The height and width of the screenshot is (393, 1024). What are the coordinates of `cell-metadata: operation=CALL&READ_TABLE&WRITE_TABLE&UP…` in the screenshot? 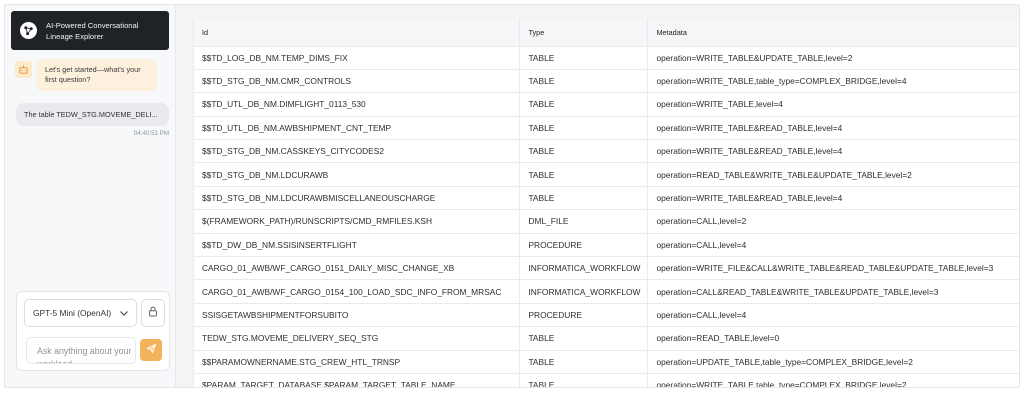 It's located at (833, 291).